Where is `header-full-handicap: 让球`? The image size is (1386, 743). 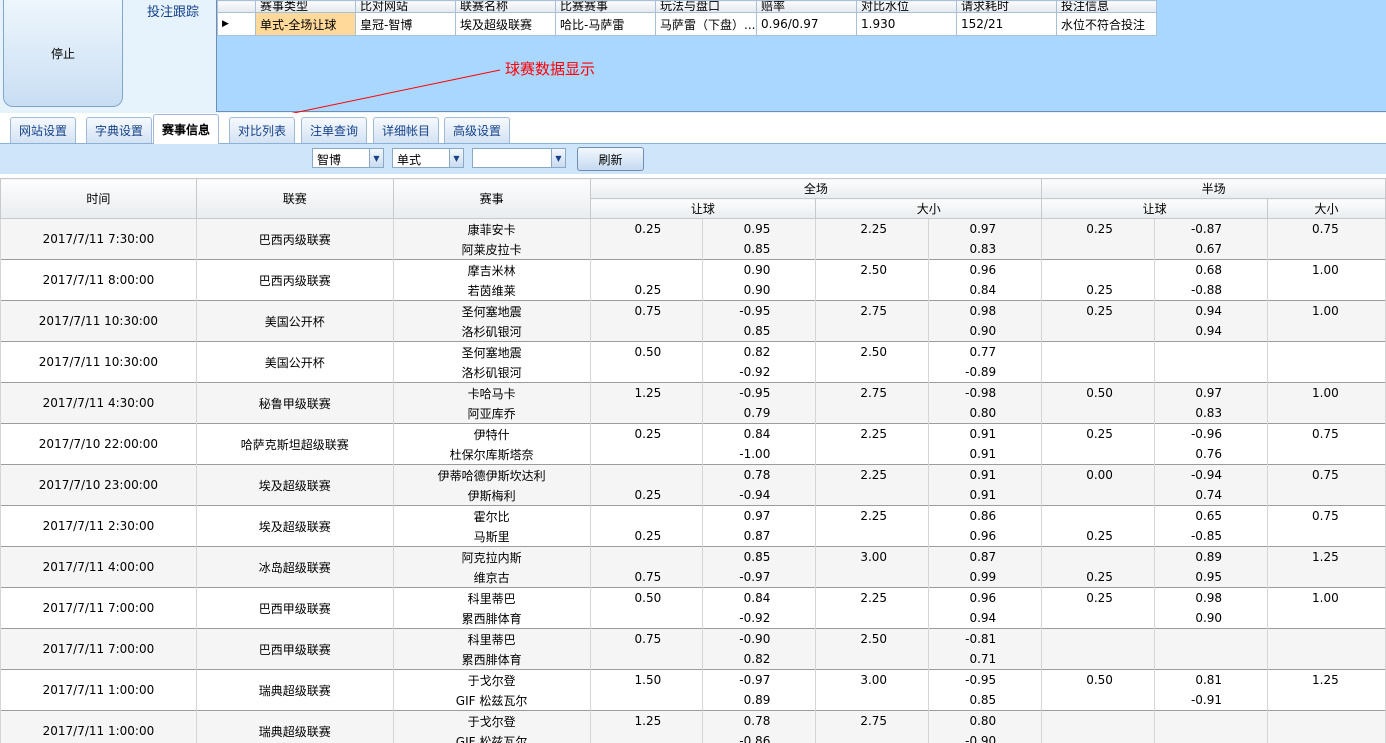 header-full-handicap: 让球 is located at coordinates (703, 208).